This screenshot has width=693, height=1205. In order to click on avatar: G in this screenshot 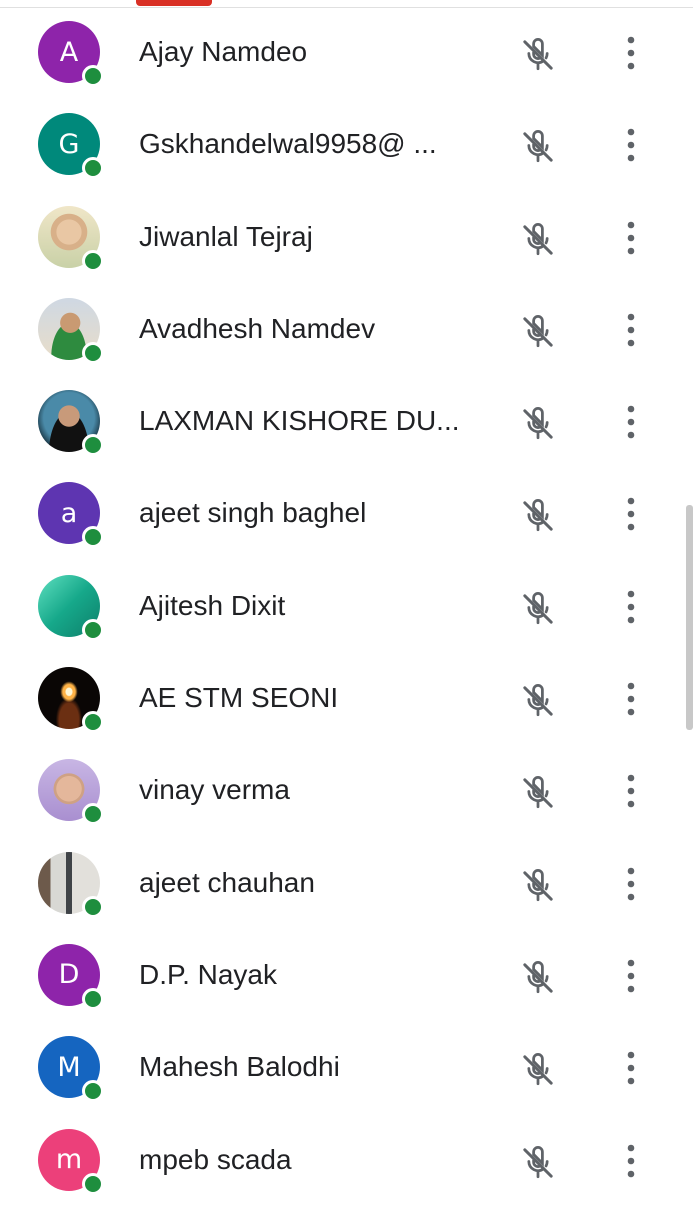, I will do `click(71, 146)`.